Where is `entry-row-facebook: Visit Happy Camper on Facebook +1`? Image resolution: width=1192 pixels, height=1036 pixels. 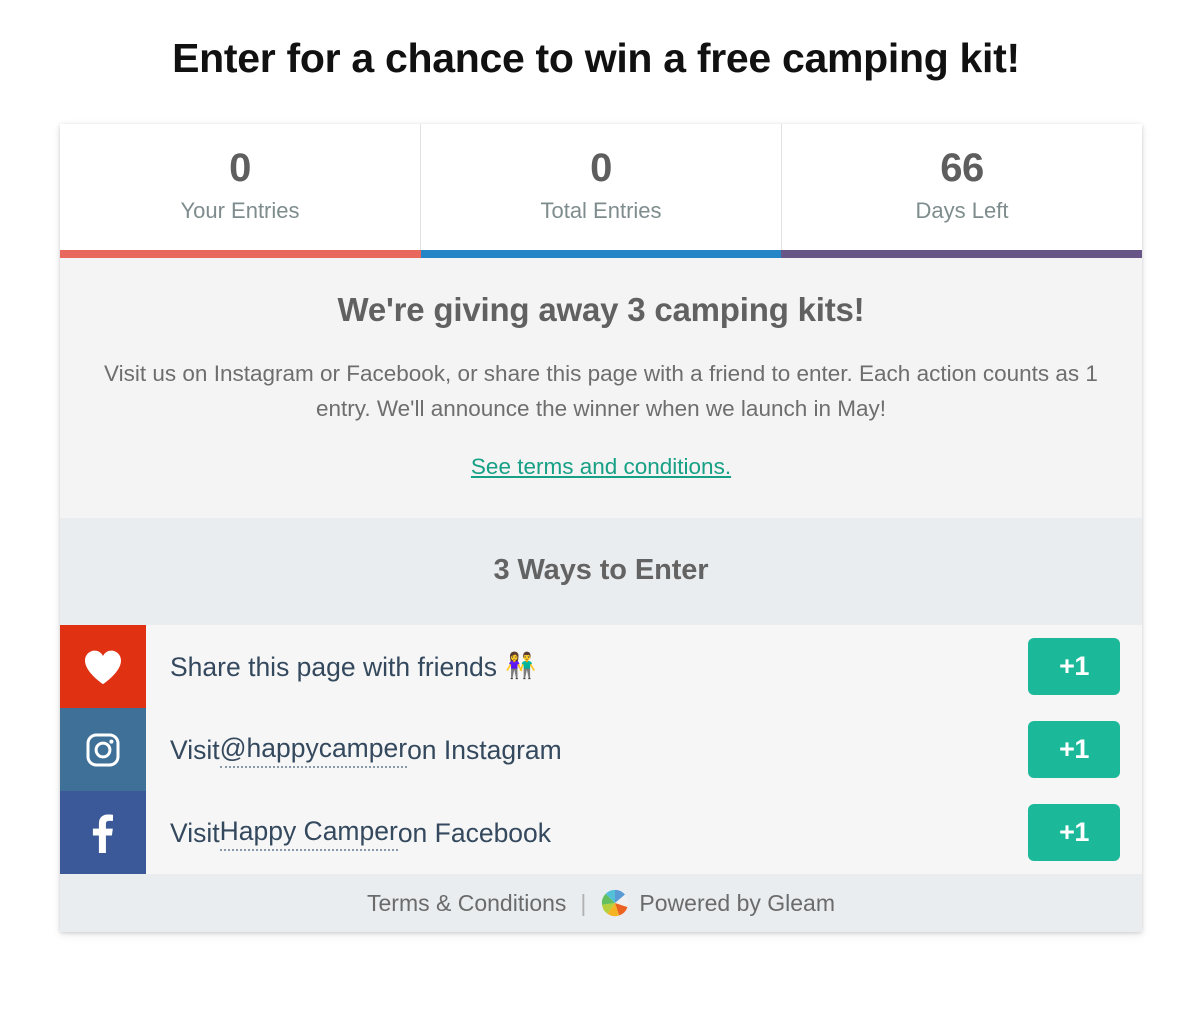
entry-row-facebook: Visit Happy Camper on Facebook +1 is located at coordinates (601, 832).